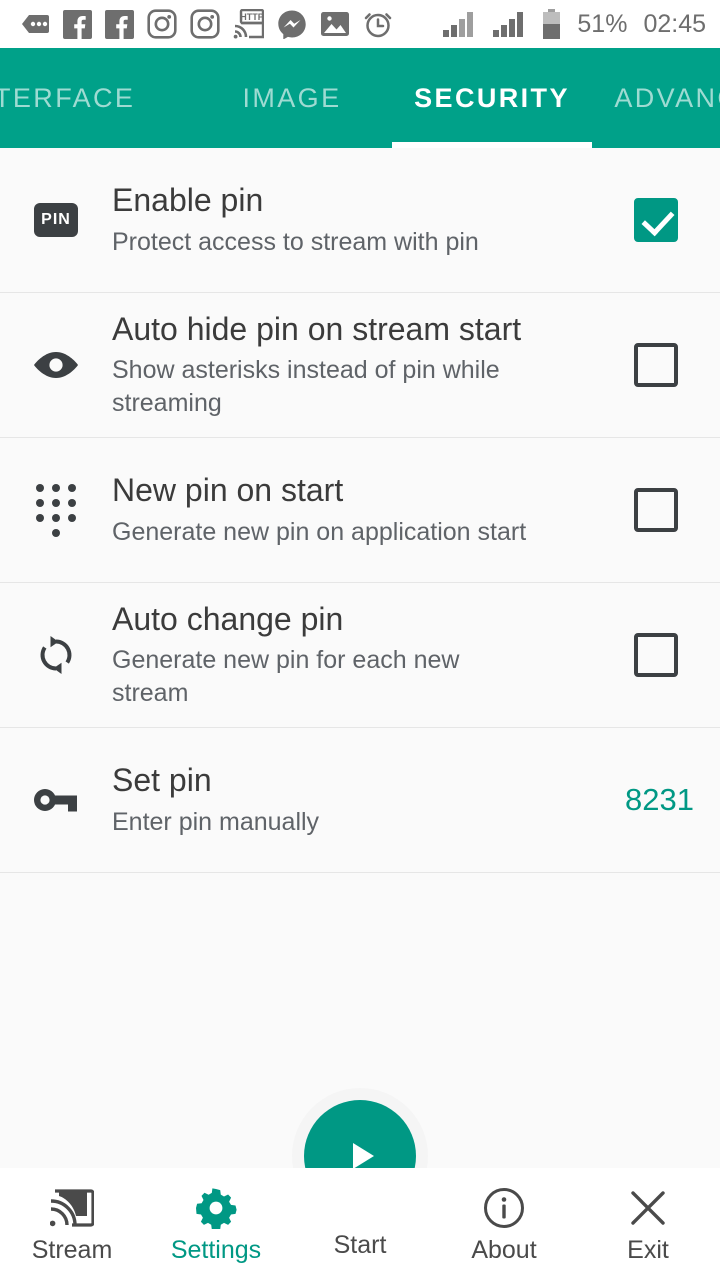  I want to click on auto-change-pin-checkbox, so click(656, 655).